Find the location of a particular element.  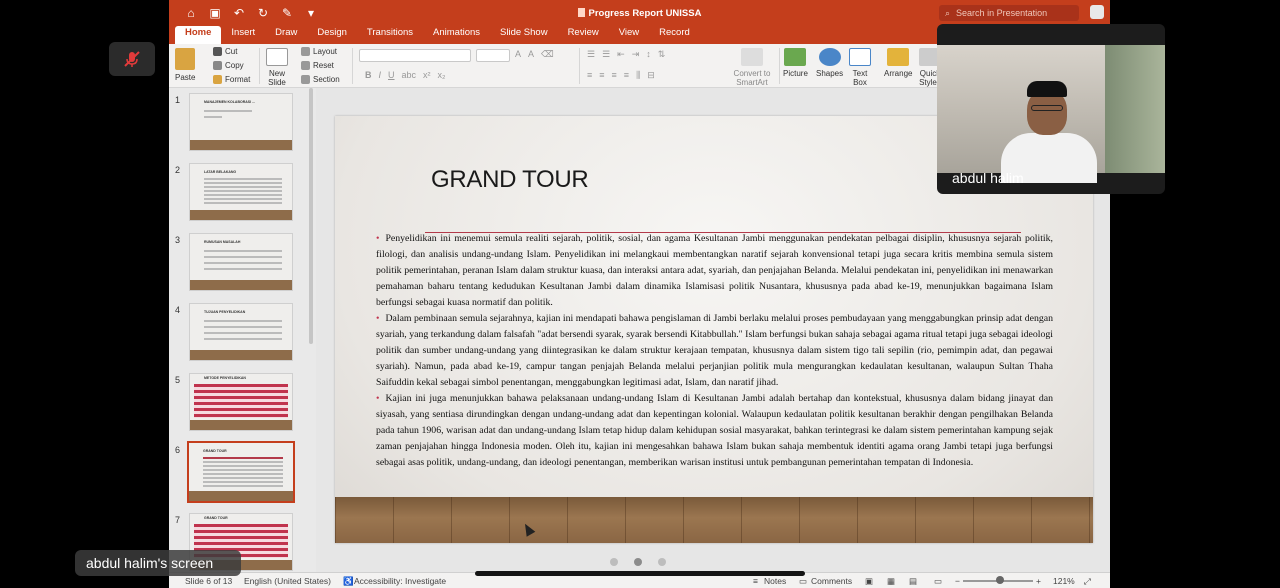

language-indicator: English (United States) is located at coordinates (287, 581).